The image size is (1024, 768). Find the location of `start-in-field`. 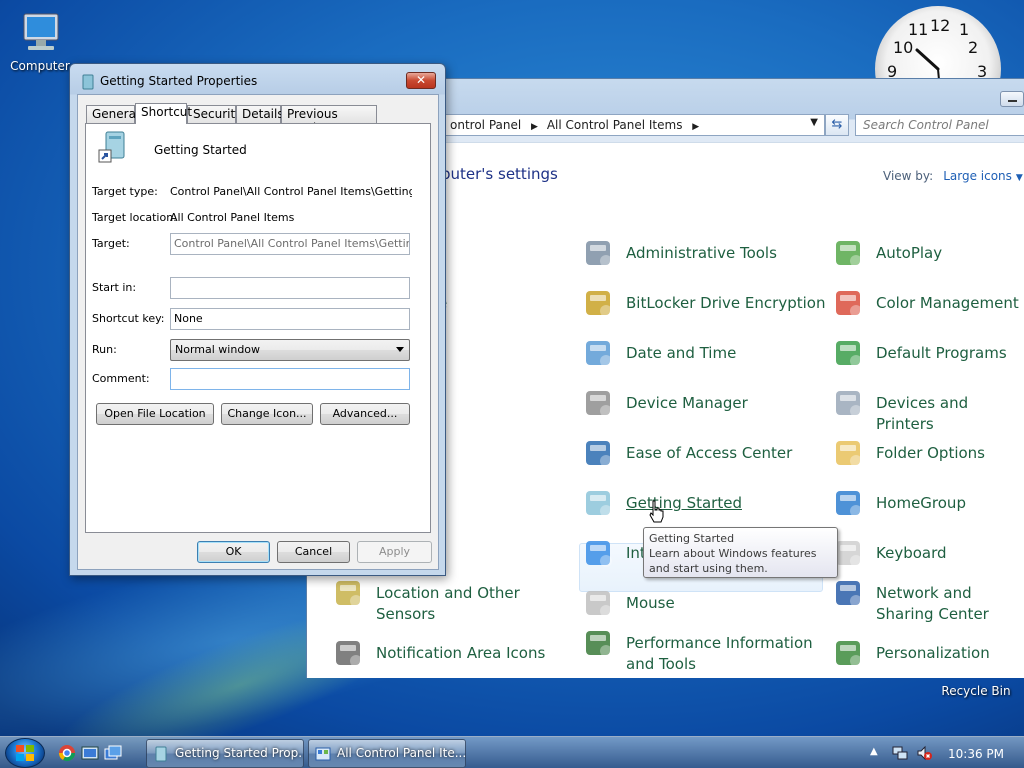

start-in-field is located at coordinates (290, 288).